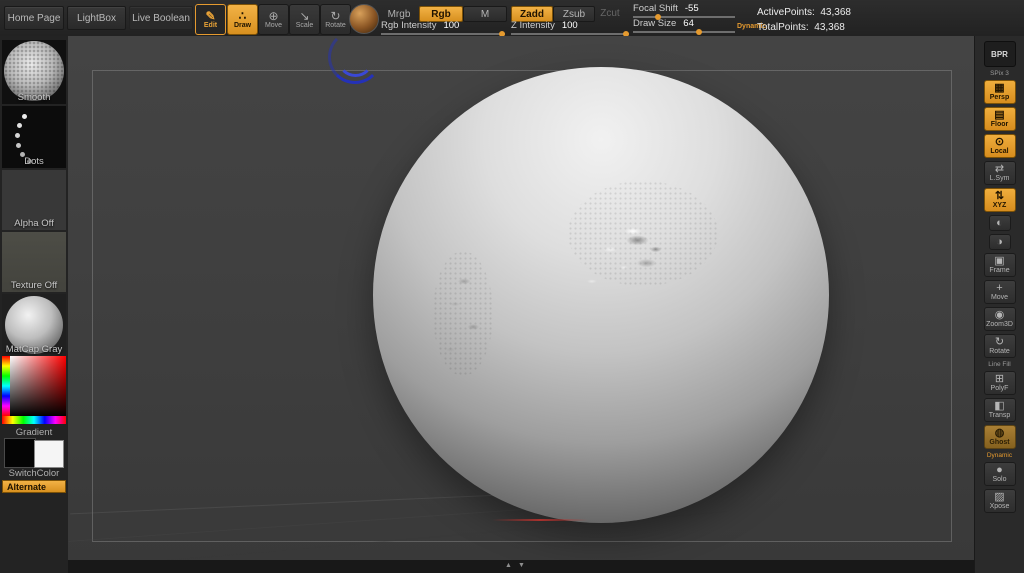  I want to click on scroll-up-icon: ▲, so click(508, 566).